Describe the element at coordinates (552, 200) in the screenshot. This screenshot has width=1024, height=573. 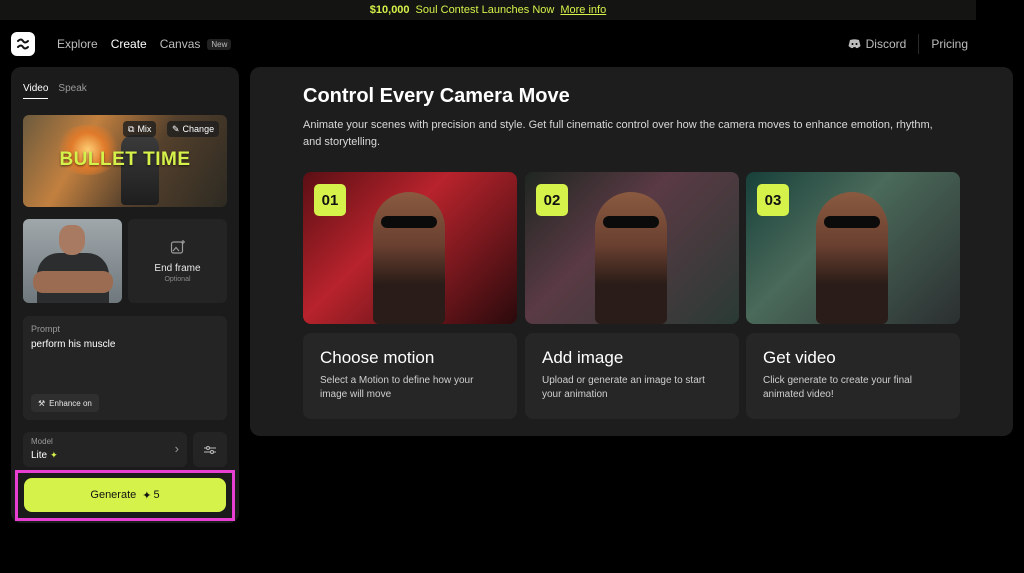
I see `step-number-2: 02` at that location.